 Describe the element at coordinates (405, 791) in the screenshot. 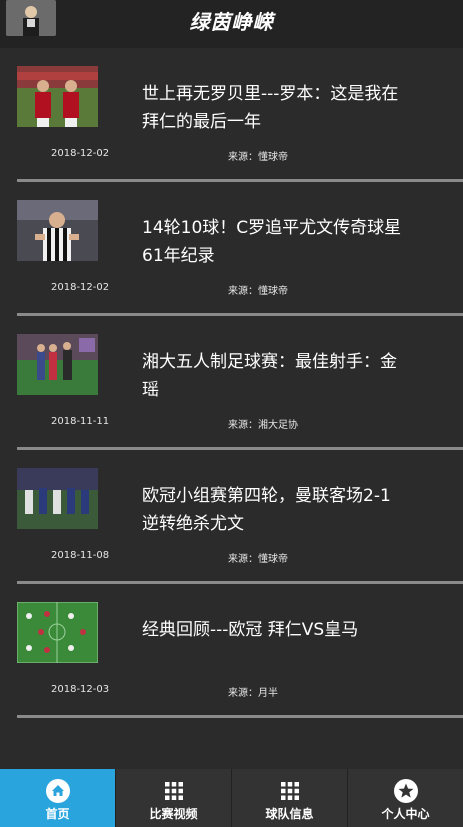

I see `star-icon` at that location.